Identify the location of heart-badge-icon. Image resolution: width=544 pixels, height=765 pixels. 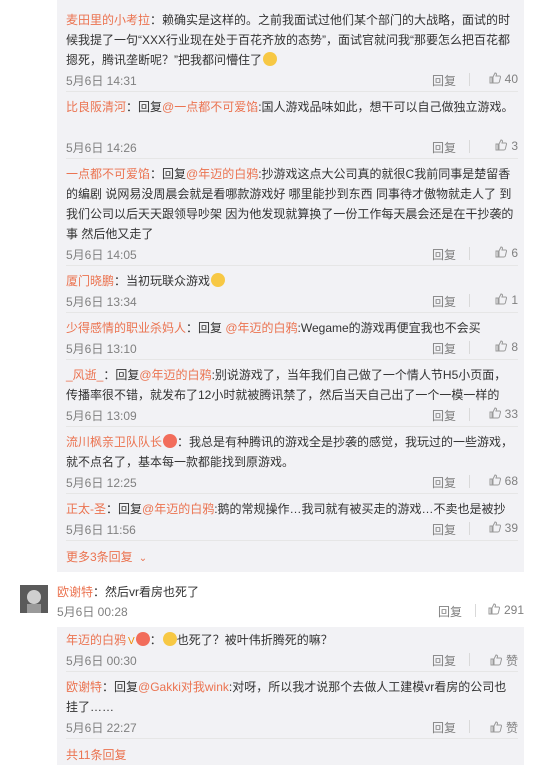
(142, 639).